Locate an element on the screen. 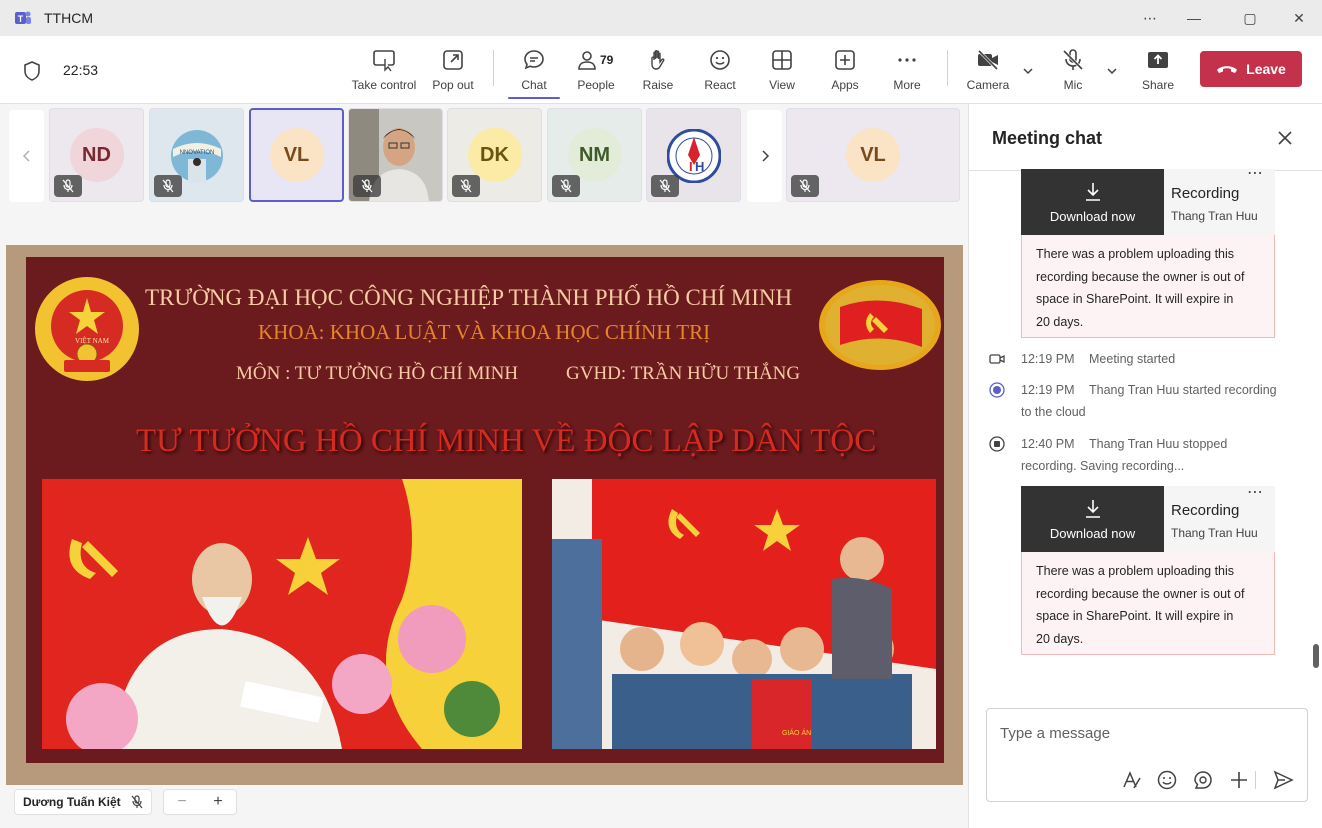  chevron-right-icon is located at coordinates (765, 156).